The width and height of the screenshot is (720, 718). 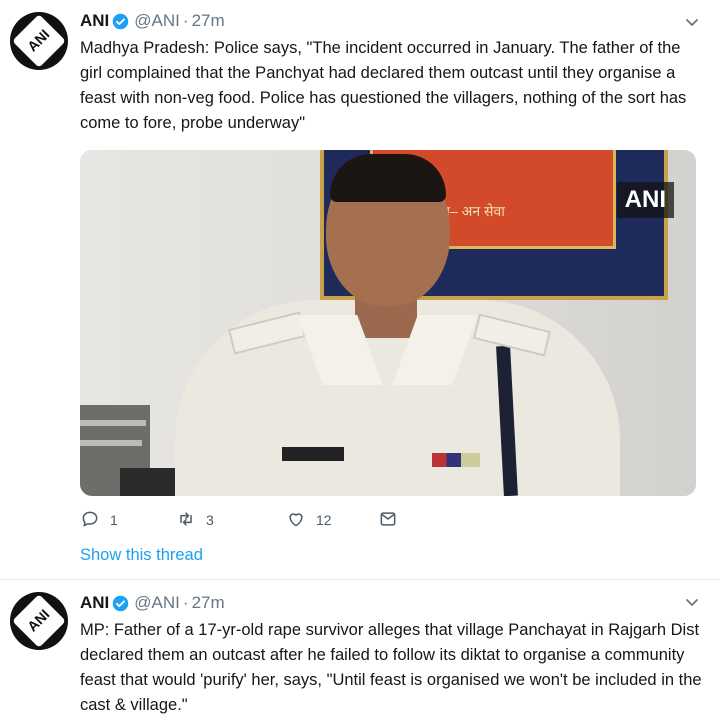 I want to click on media-officer-hair, so click(x=388, y=178).